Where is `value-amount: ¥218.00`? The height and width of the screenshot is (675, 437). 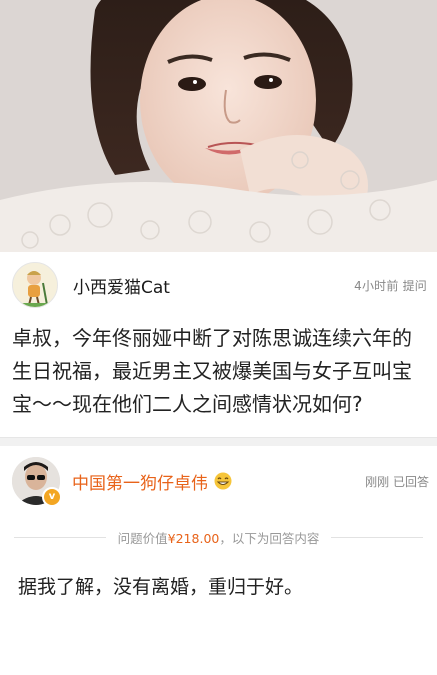 value-amount: ¥218.00 is located at coordinates (193, 538).